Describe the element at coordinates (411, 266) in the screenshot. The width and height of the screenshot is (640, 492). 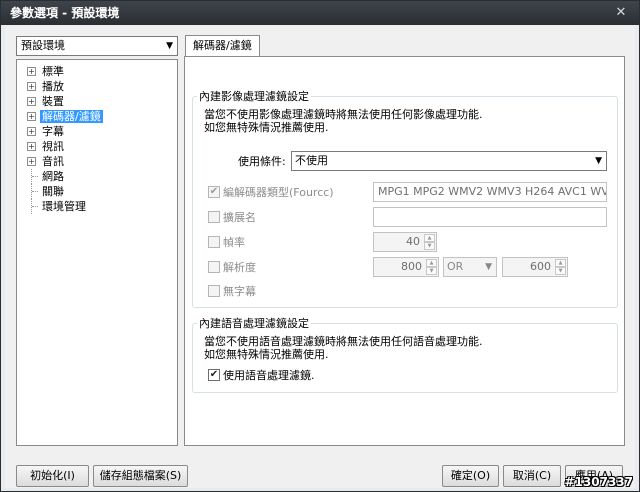
I see `resolution-width-value: 800` at that location.